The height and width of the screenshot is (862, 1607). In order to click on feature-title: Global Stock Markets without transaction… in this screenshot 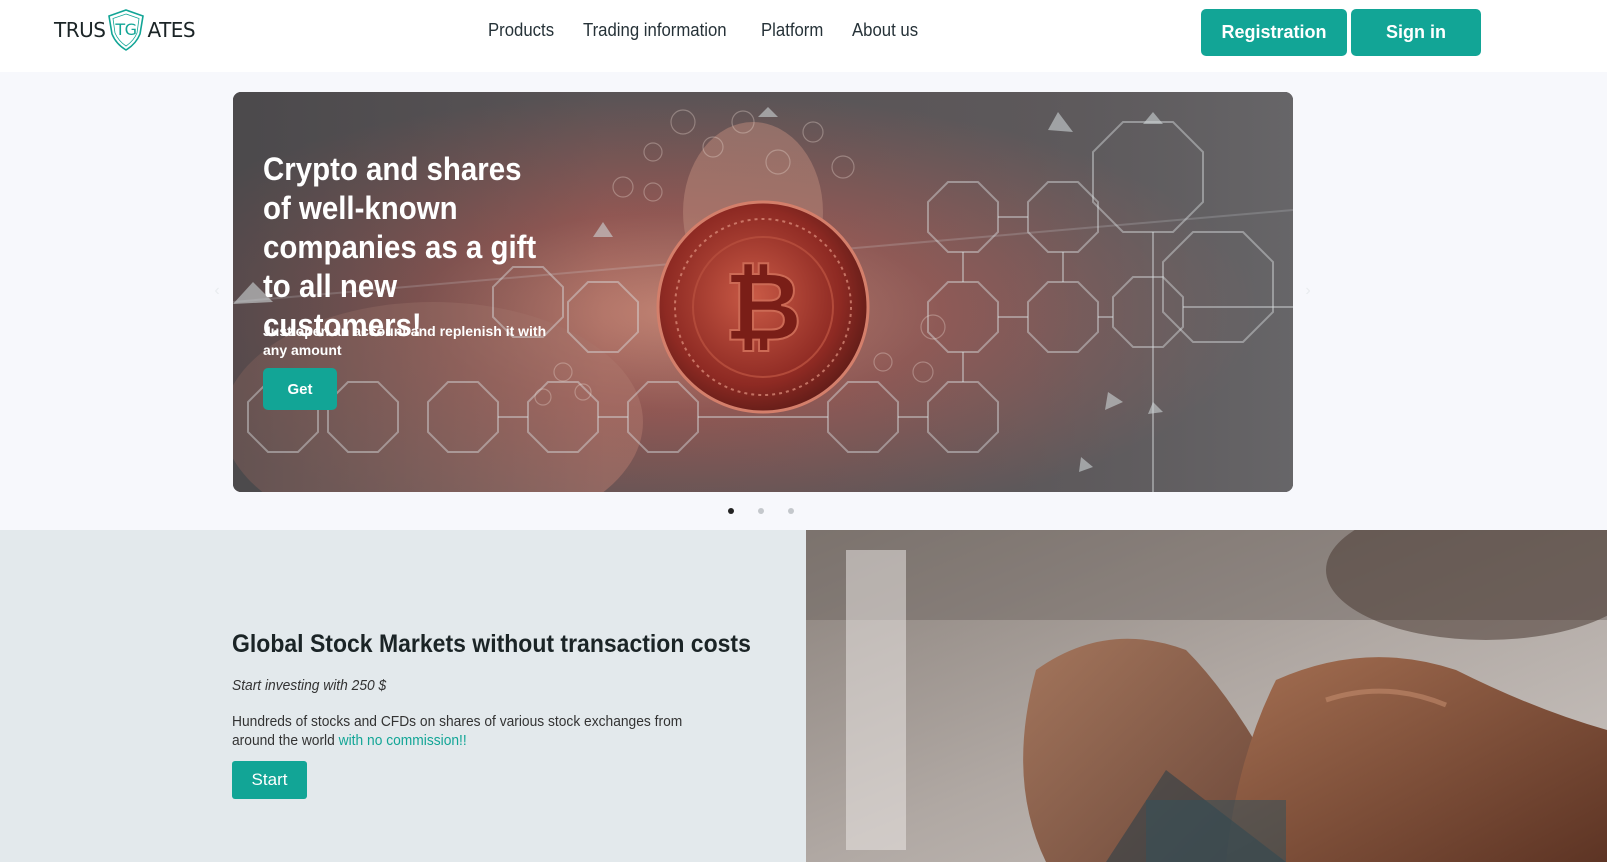, I will do `click(491, 644)`.